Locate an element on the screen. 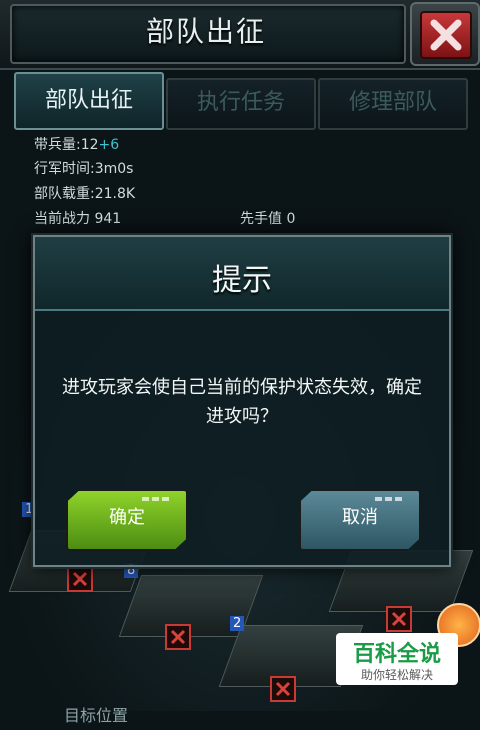 The width and height of the screenshot is (480, 730). dialog-title: 提示 is located at coordinates (242, 280).